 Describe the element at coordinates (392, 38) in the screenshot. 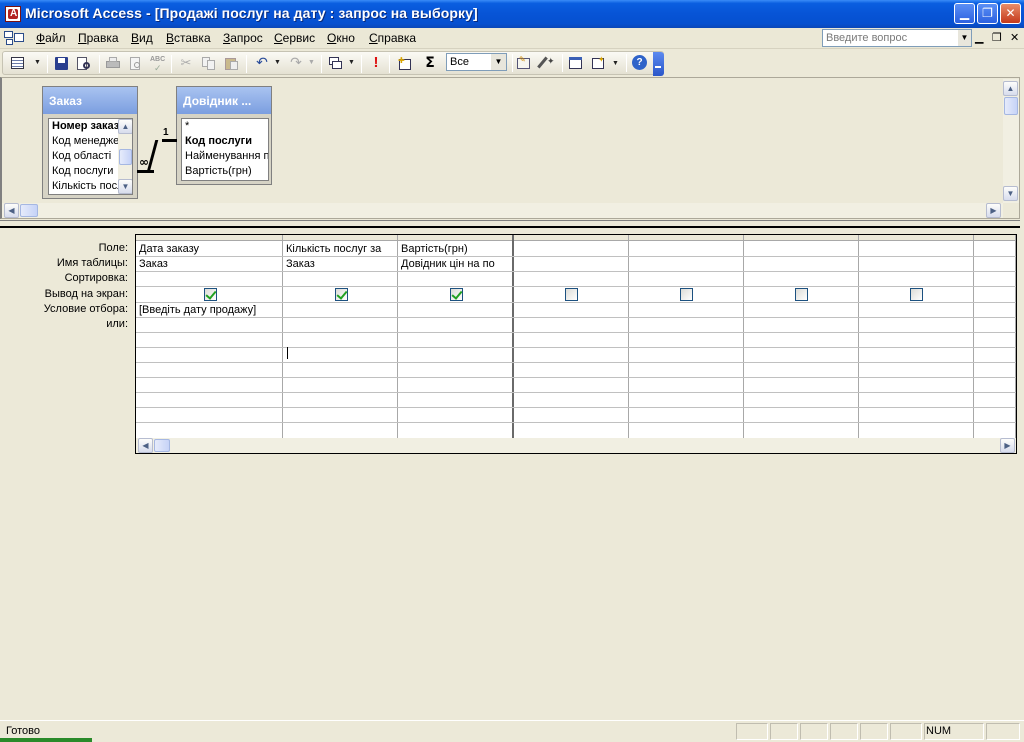

I see `menu-help: Справка` at that location.